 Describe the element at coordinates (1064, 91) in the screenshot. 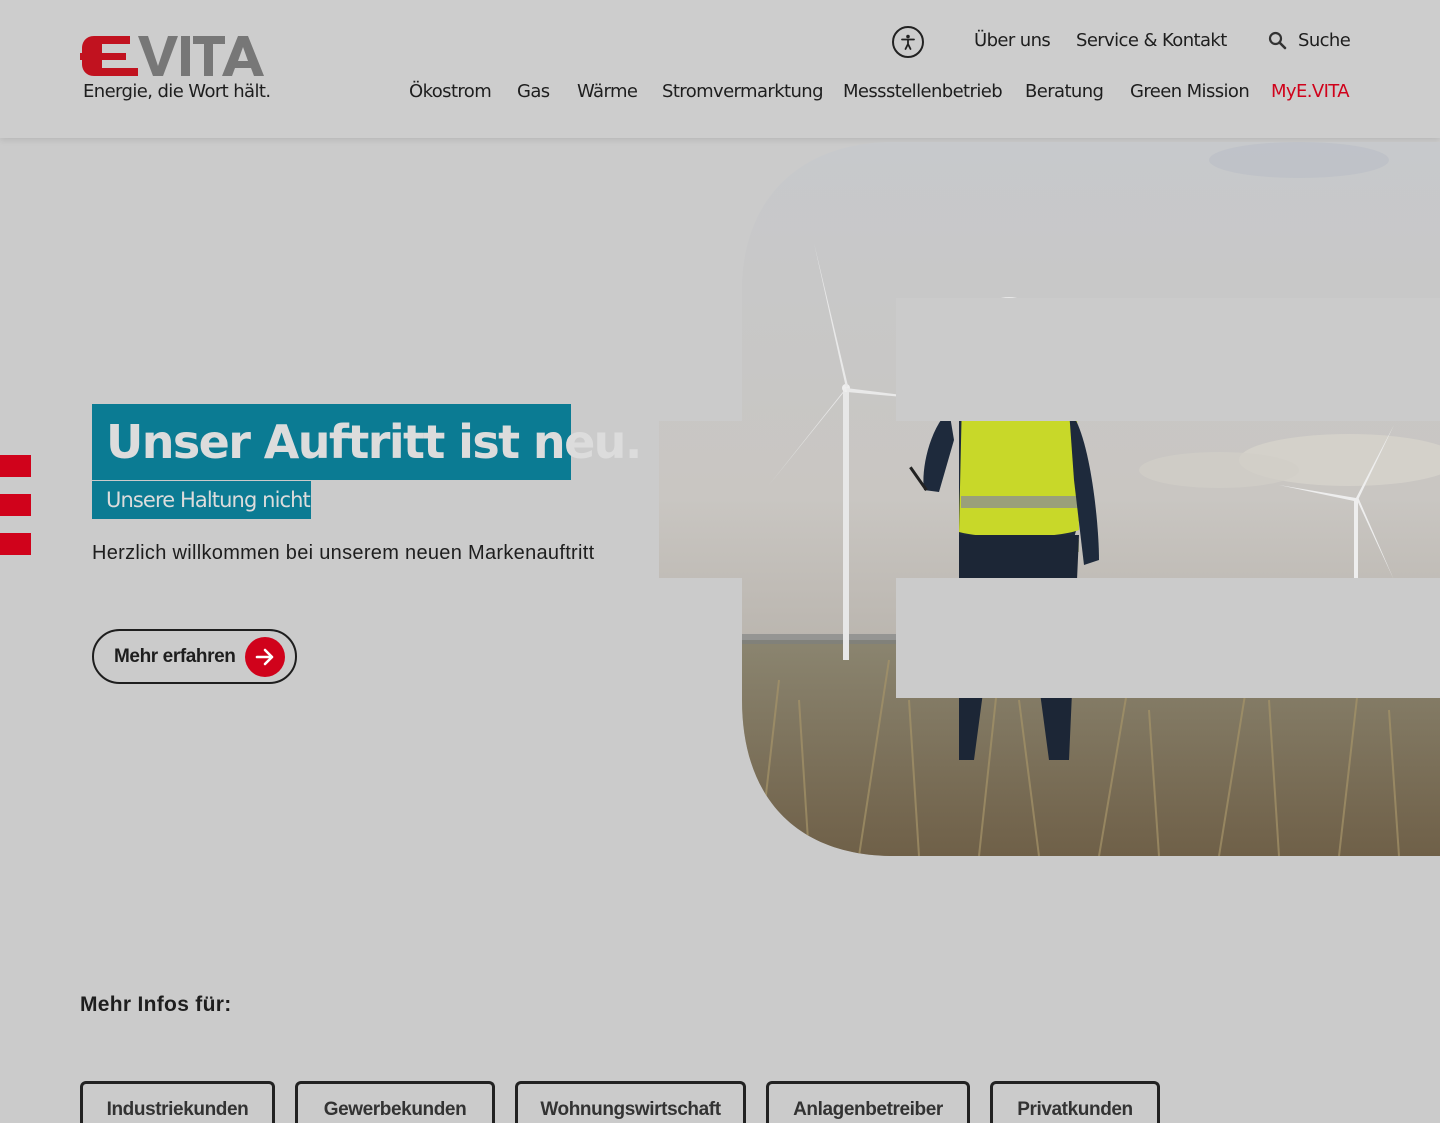

I see `nav-item-beratung: Beratung` at that location.